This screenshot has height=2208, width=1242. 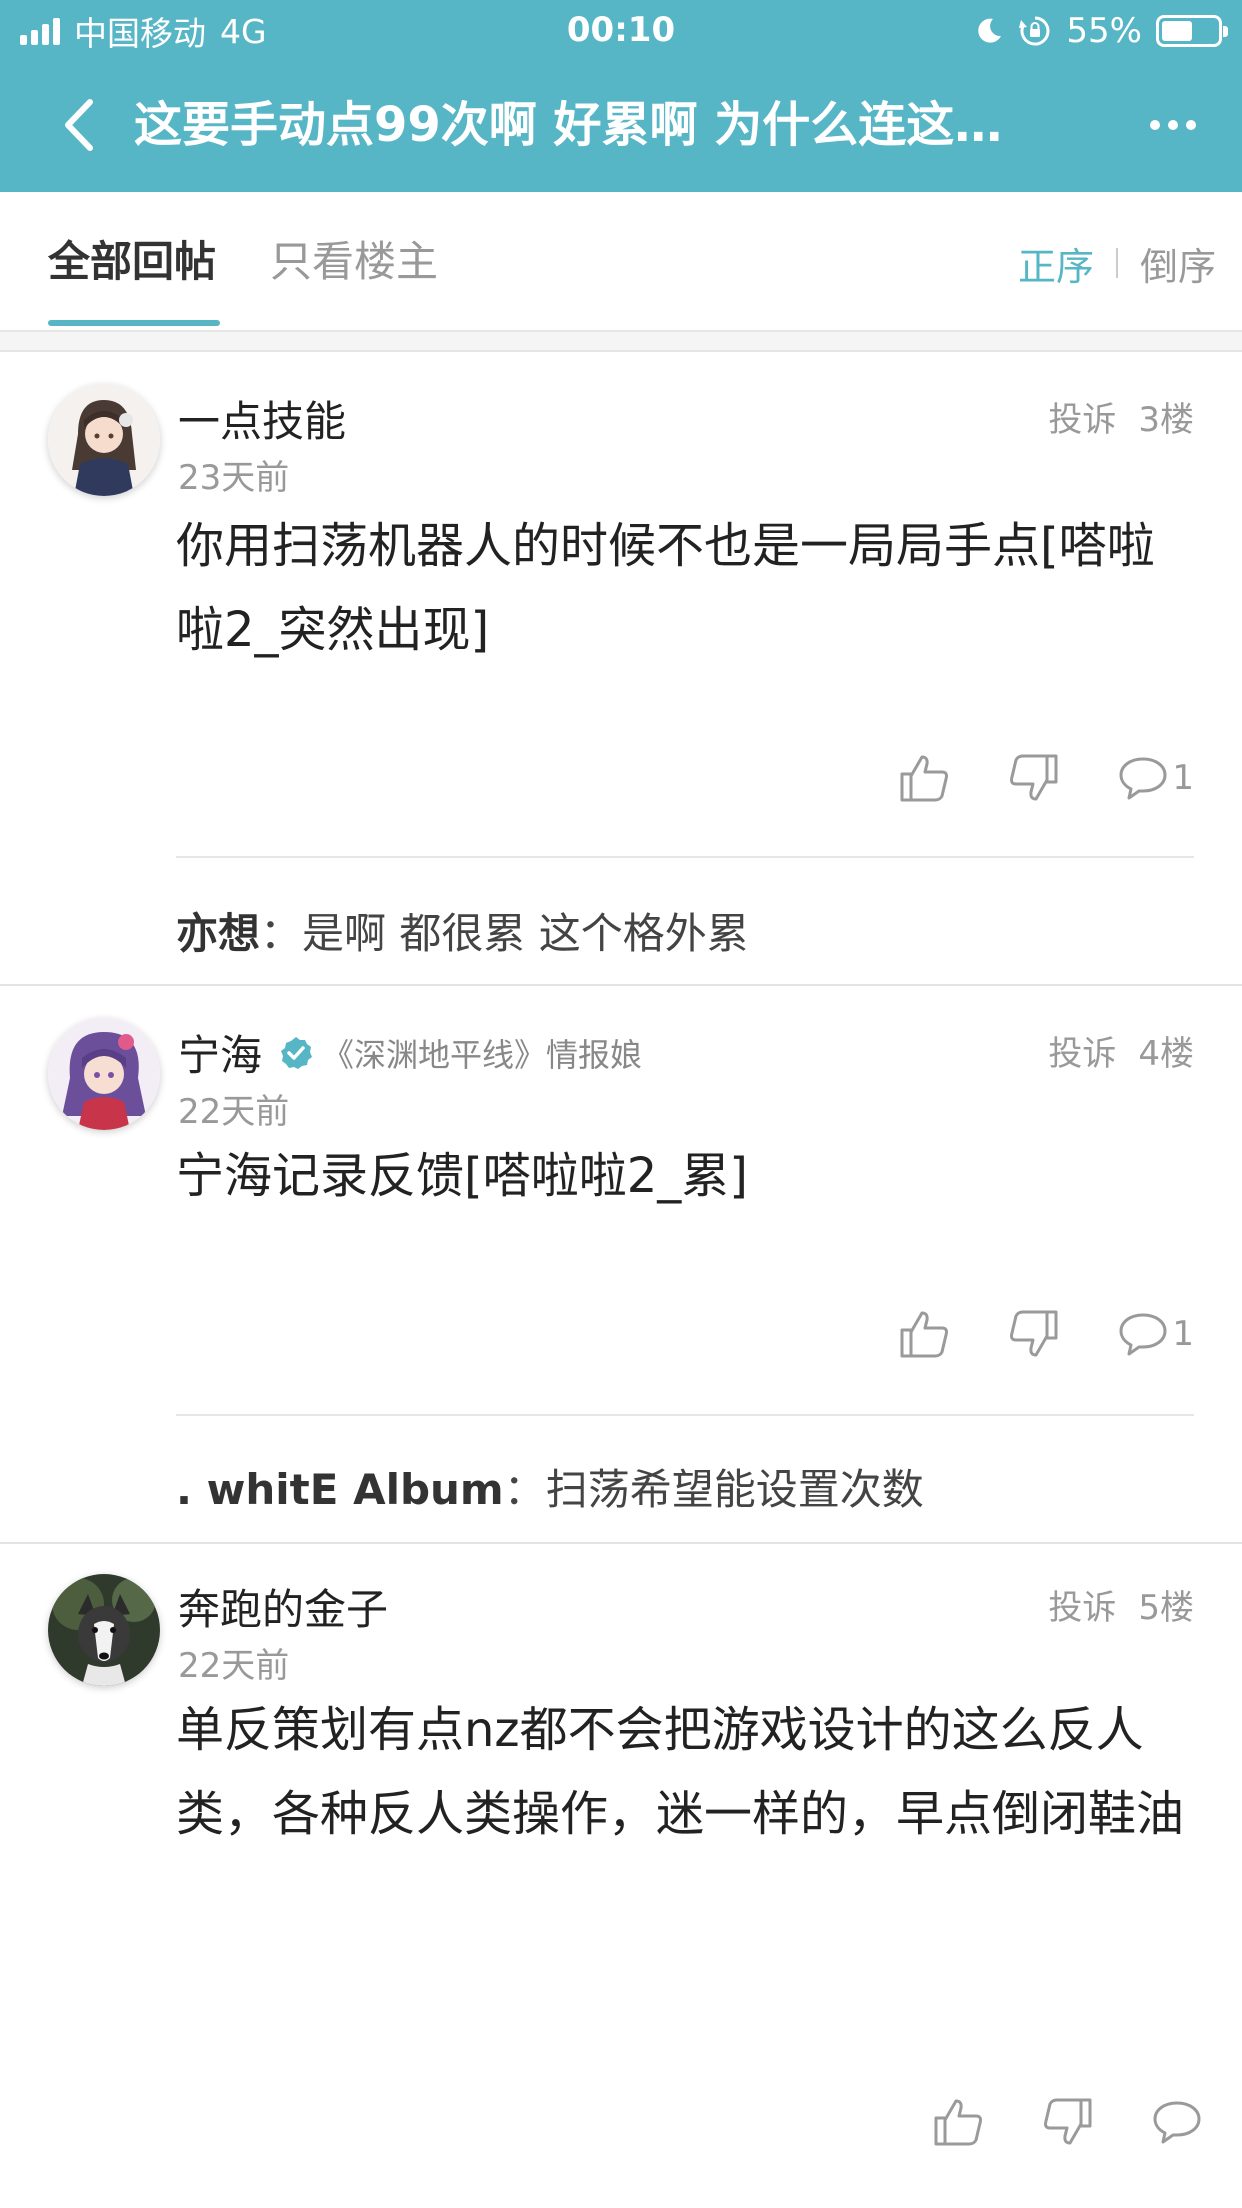 I want to click on verified-badge-icon, so click(x=297, y=1052).